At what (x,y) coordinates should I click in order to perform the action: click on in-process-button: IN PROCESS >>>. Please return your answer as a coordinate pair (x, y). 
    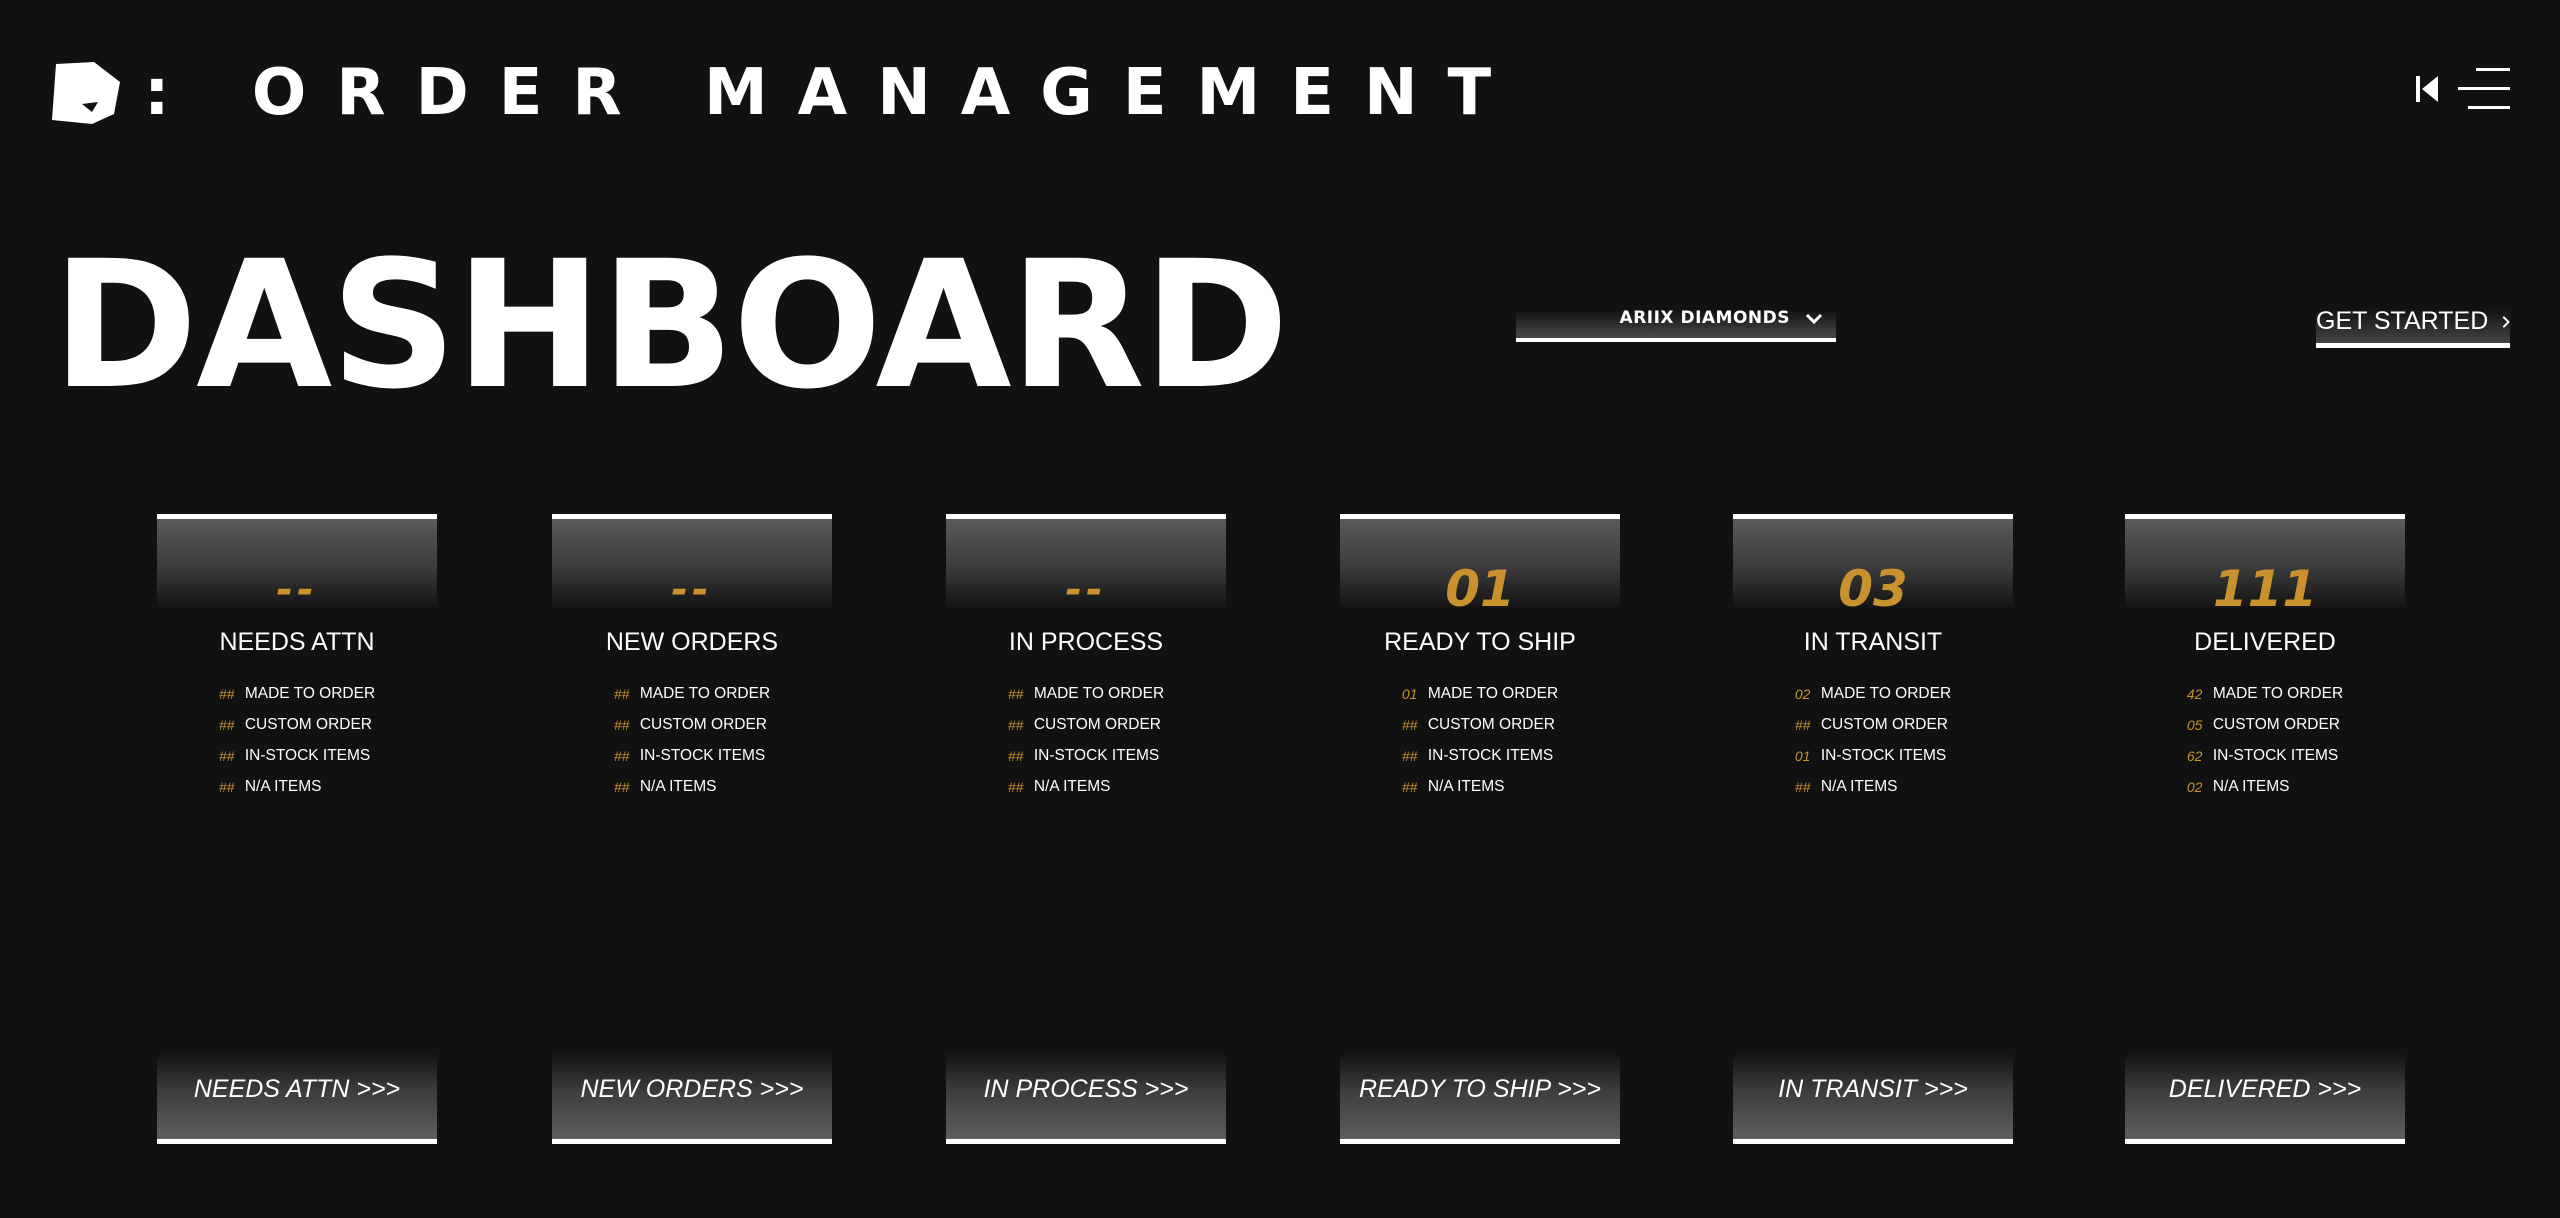
    Looking at the image, I should click on (1086, 1098).